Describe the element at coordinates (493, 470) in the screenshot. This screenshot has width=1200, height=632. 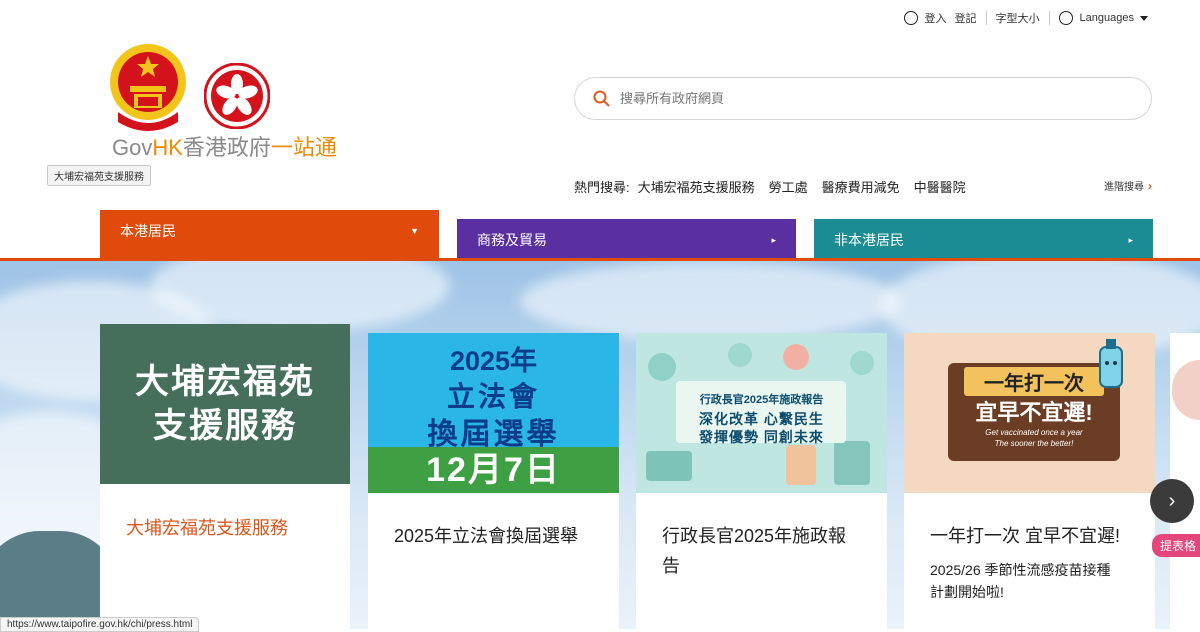
I see `card-image-text: 12月7日` at that location.